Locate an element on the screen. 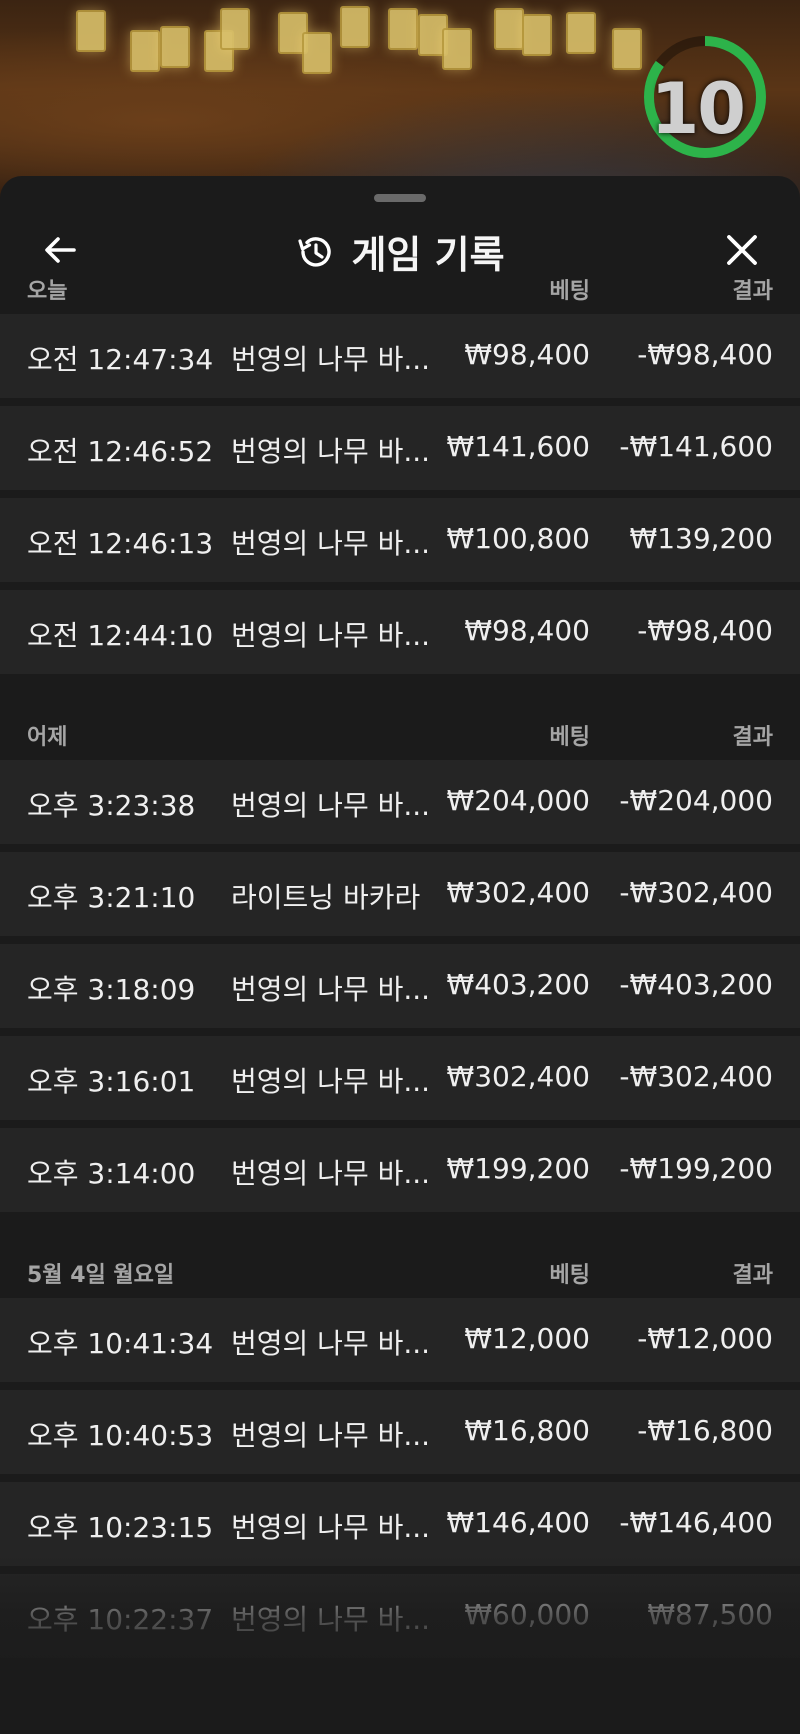  history-row: 오전 12:44:10 번영의 나무 바... ₩98,400 -₩98,400 is located at coordinates (400, 632).